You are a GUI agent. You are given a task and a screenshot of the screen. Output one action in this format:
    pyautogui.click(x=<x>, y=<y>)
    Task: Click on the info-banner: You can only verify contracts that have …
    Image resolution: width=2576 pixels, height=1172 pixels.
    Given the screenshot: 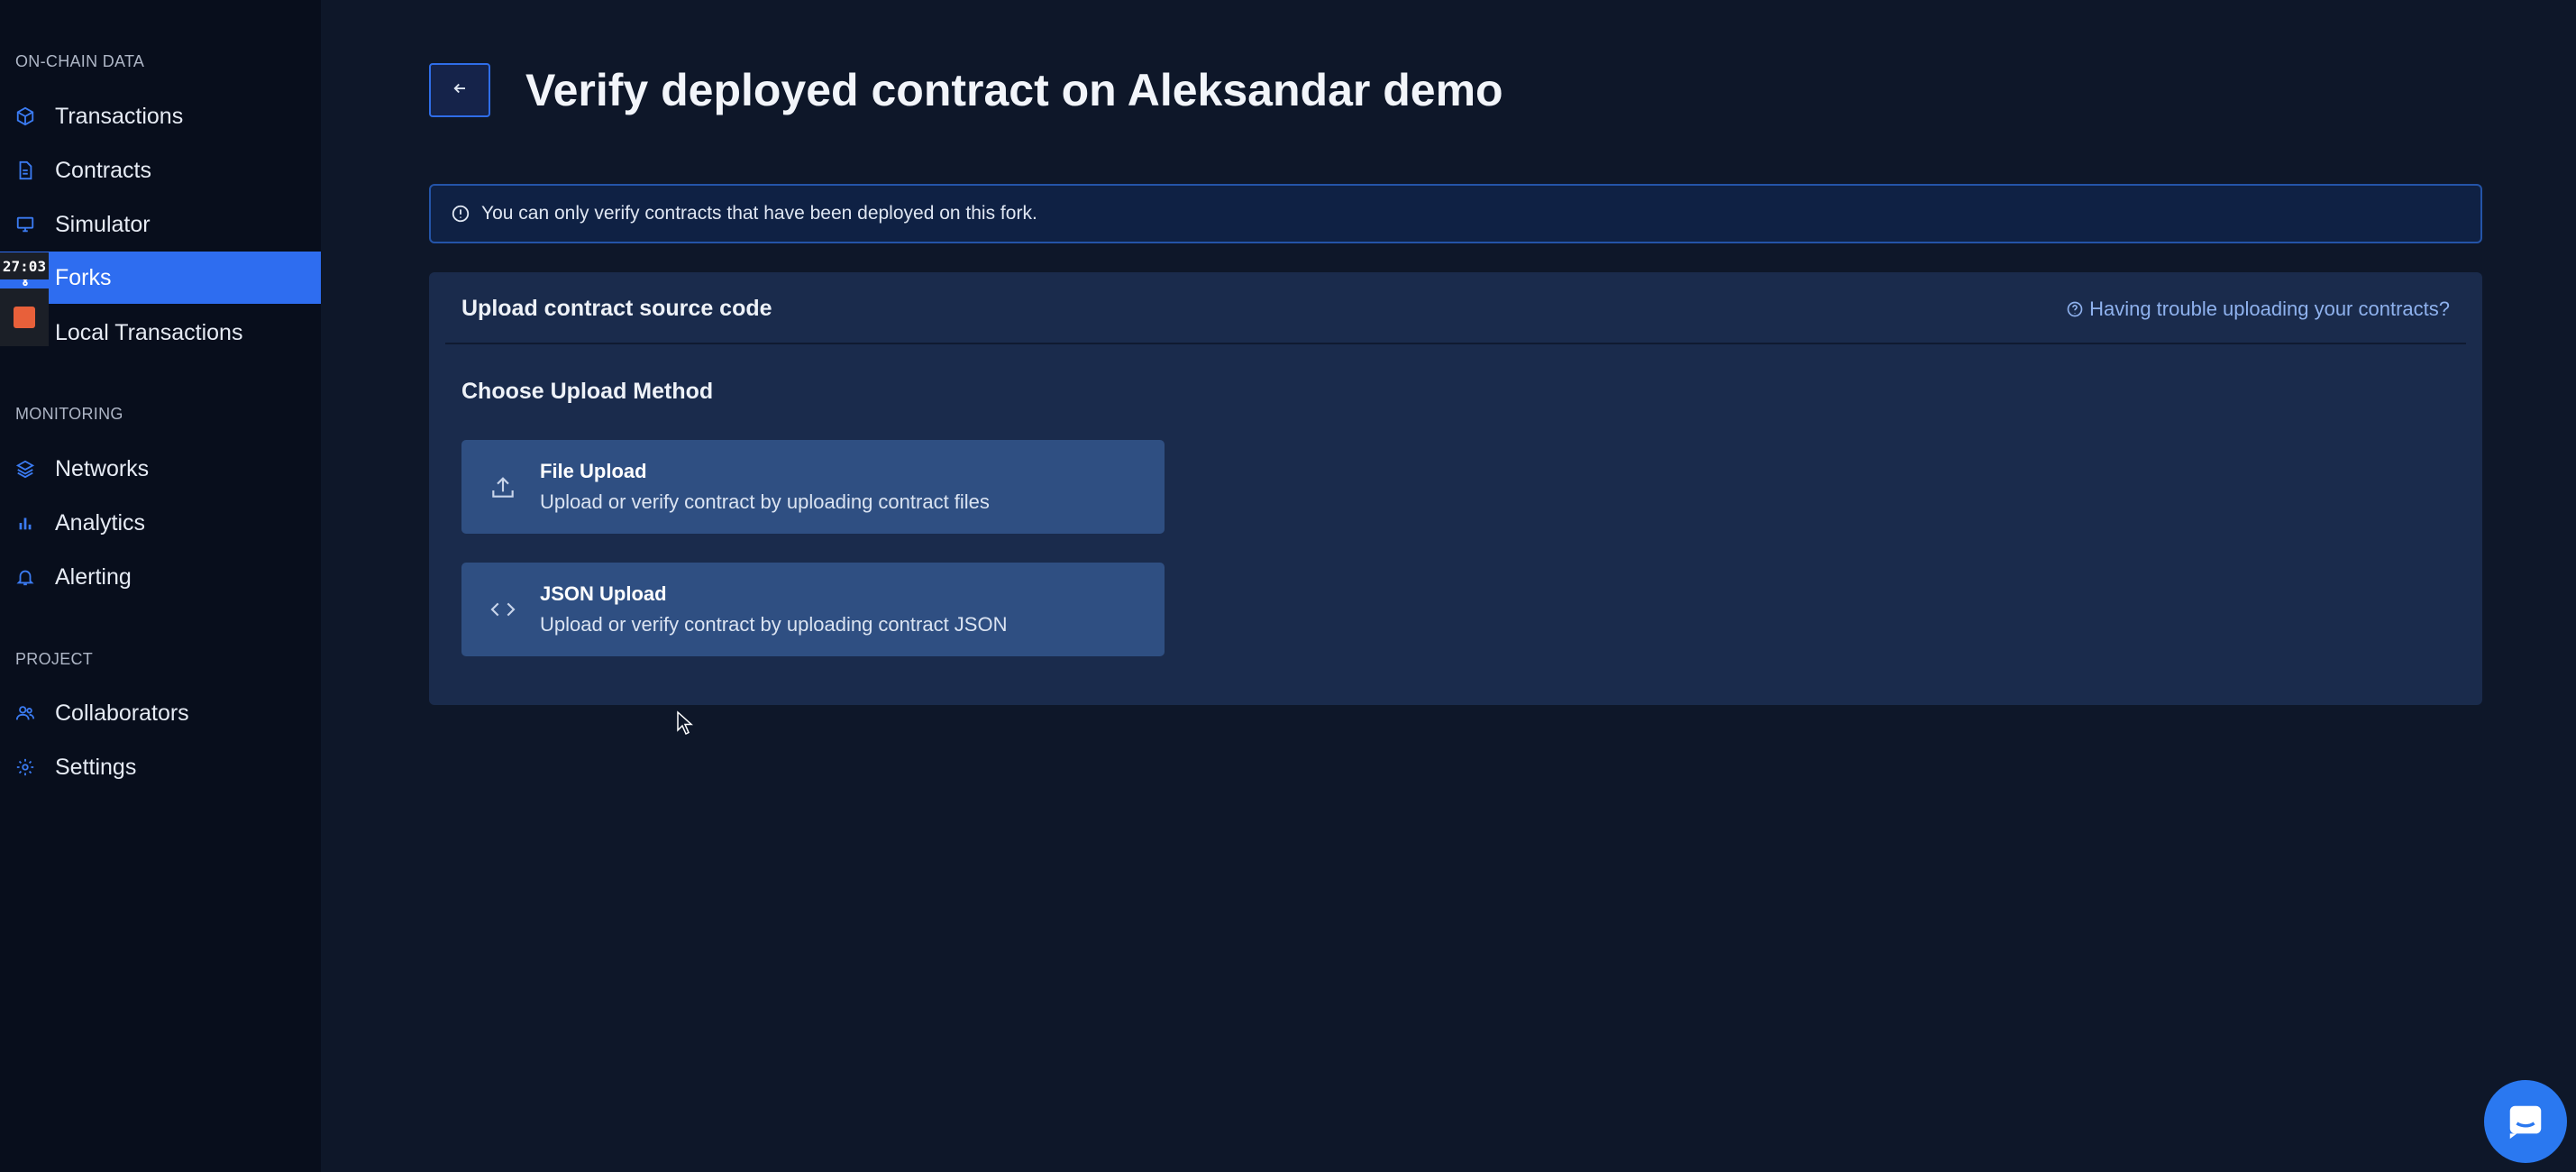 What is the action you would take?
    pyautogui.click(x=1455, y=213)
    